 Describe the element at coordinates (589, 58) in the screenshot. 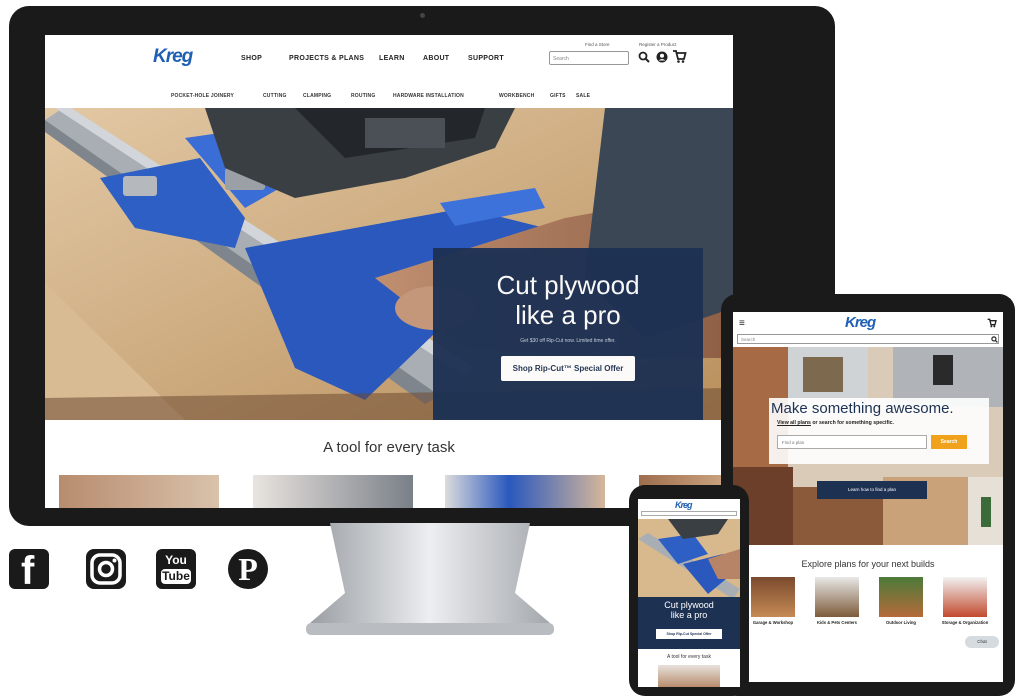

I see `search-input: Search` at that location.